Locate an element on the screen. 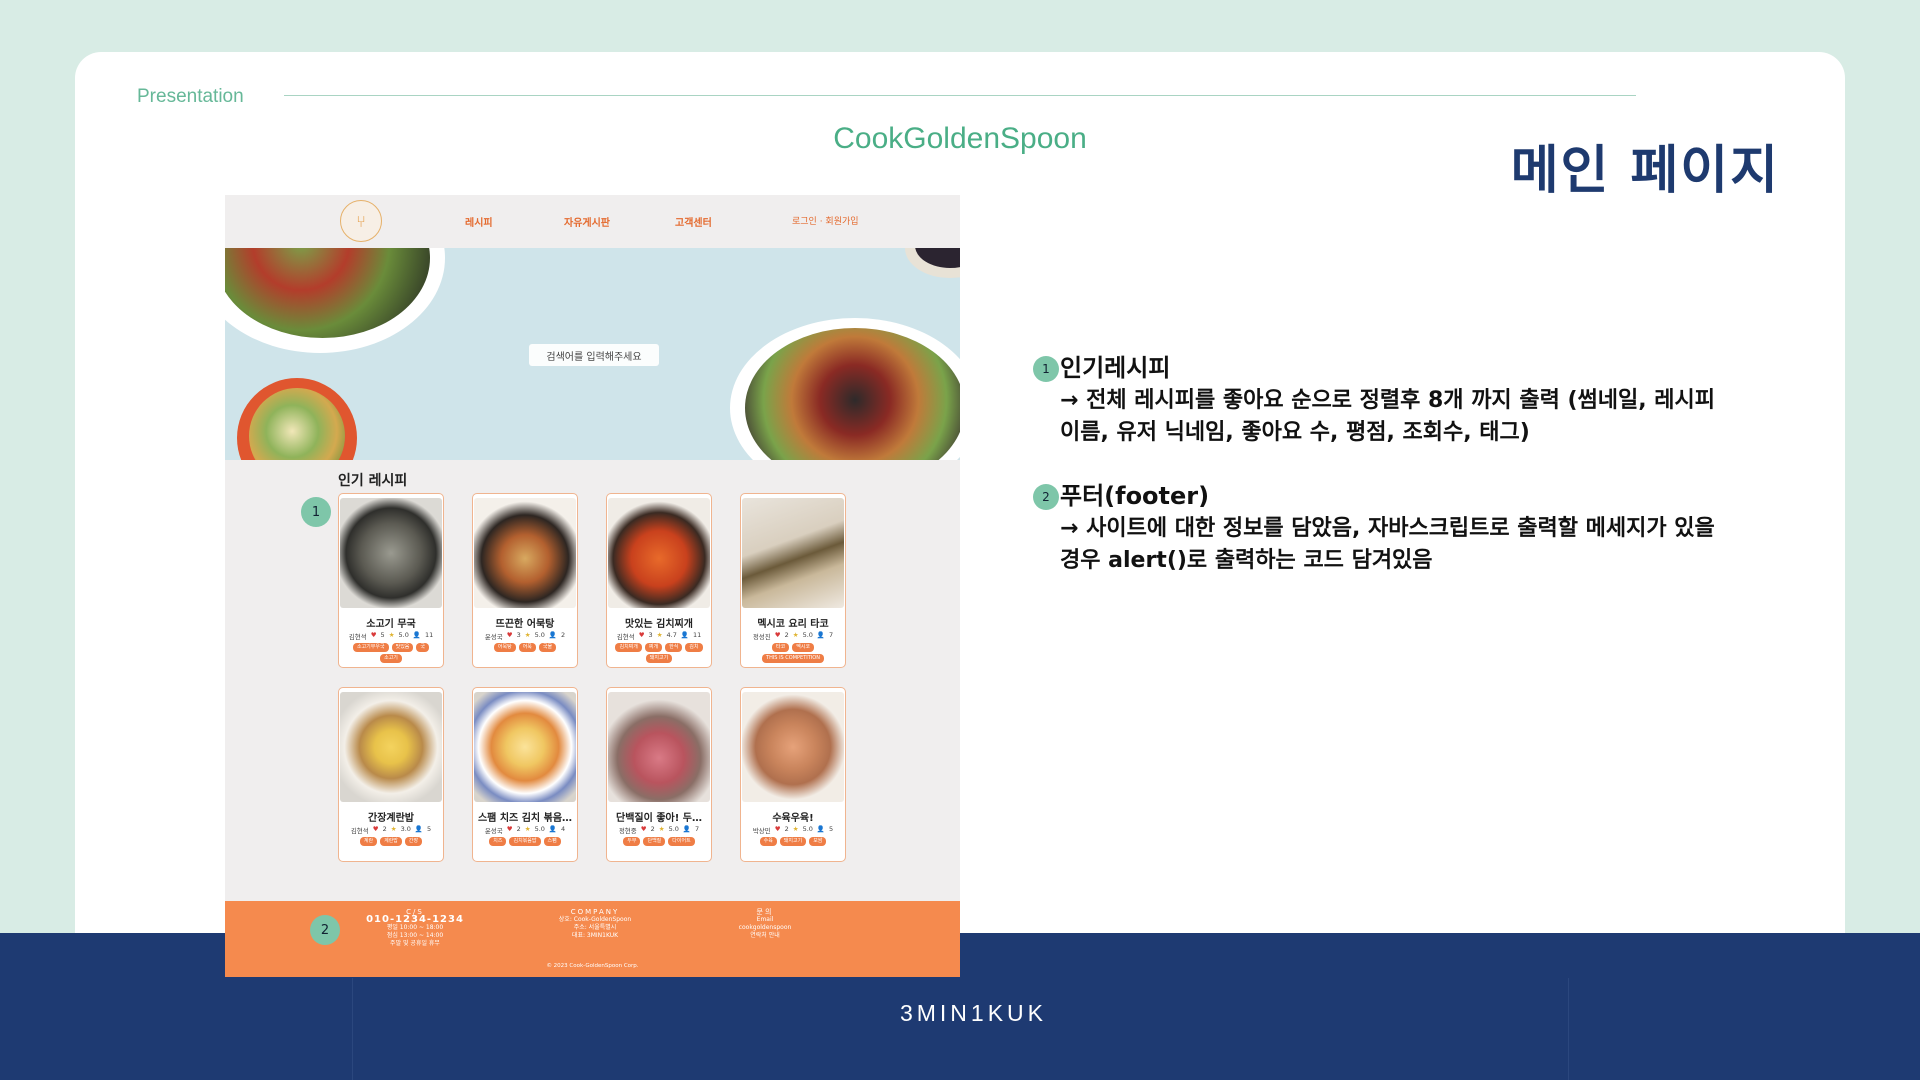 This screenshot has width=1920, height=1080. recipe-tag: 국물 is located at coordinates (547, 647).